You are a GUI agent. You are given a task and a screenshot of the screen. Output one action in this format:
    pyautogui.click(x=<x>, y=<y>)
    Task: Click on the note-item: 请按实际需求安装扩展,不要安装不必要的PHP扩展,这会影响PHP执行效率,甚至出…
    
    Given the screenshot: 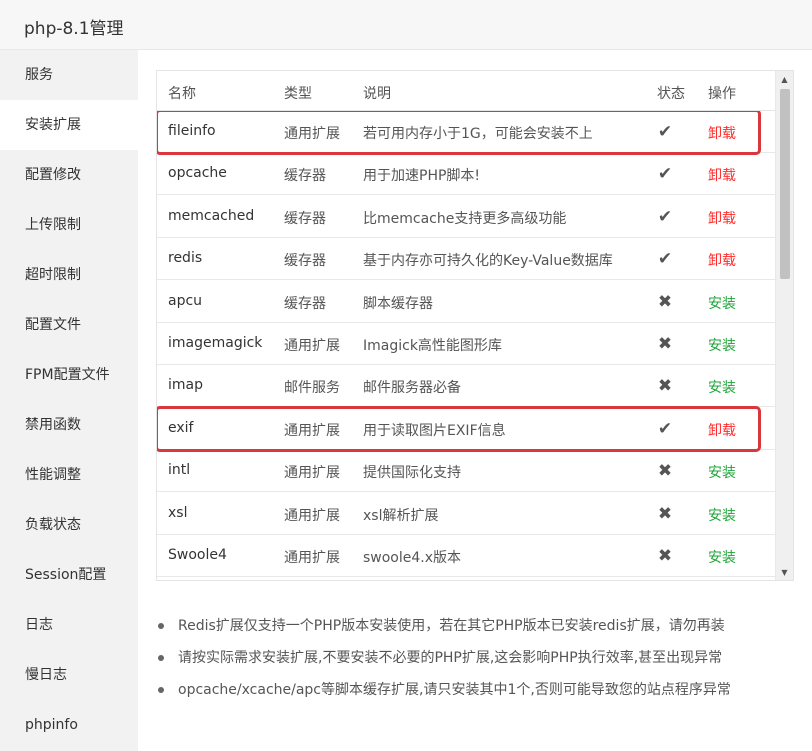 What is the action you would take?
    pyautogui.click(x=479, y=664)
    